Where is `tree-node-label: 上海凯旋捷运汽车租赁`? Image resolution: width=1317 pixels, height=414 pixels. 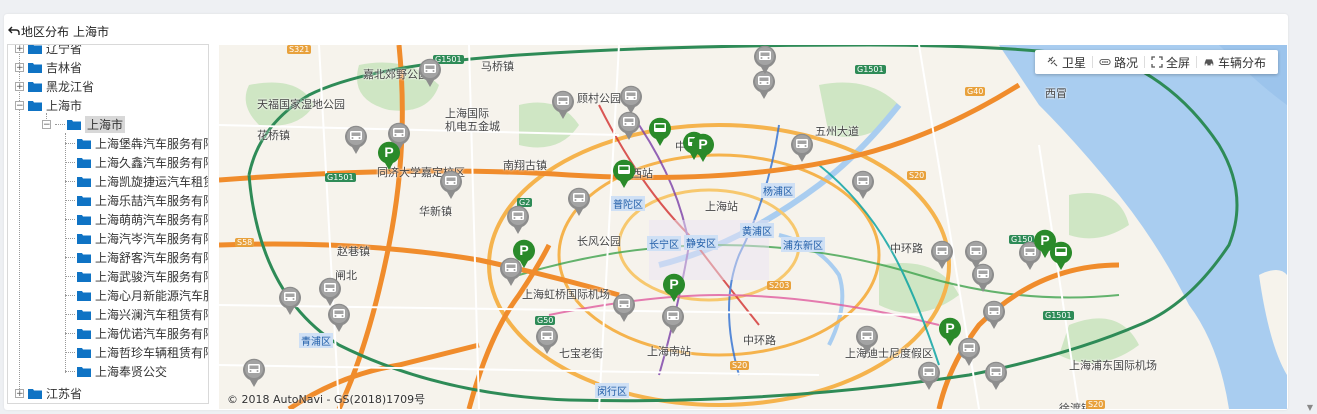 tree-node-label: 上海凯旋捷运汽车租赁 is located at coordinates (152, 182).